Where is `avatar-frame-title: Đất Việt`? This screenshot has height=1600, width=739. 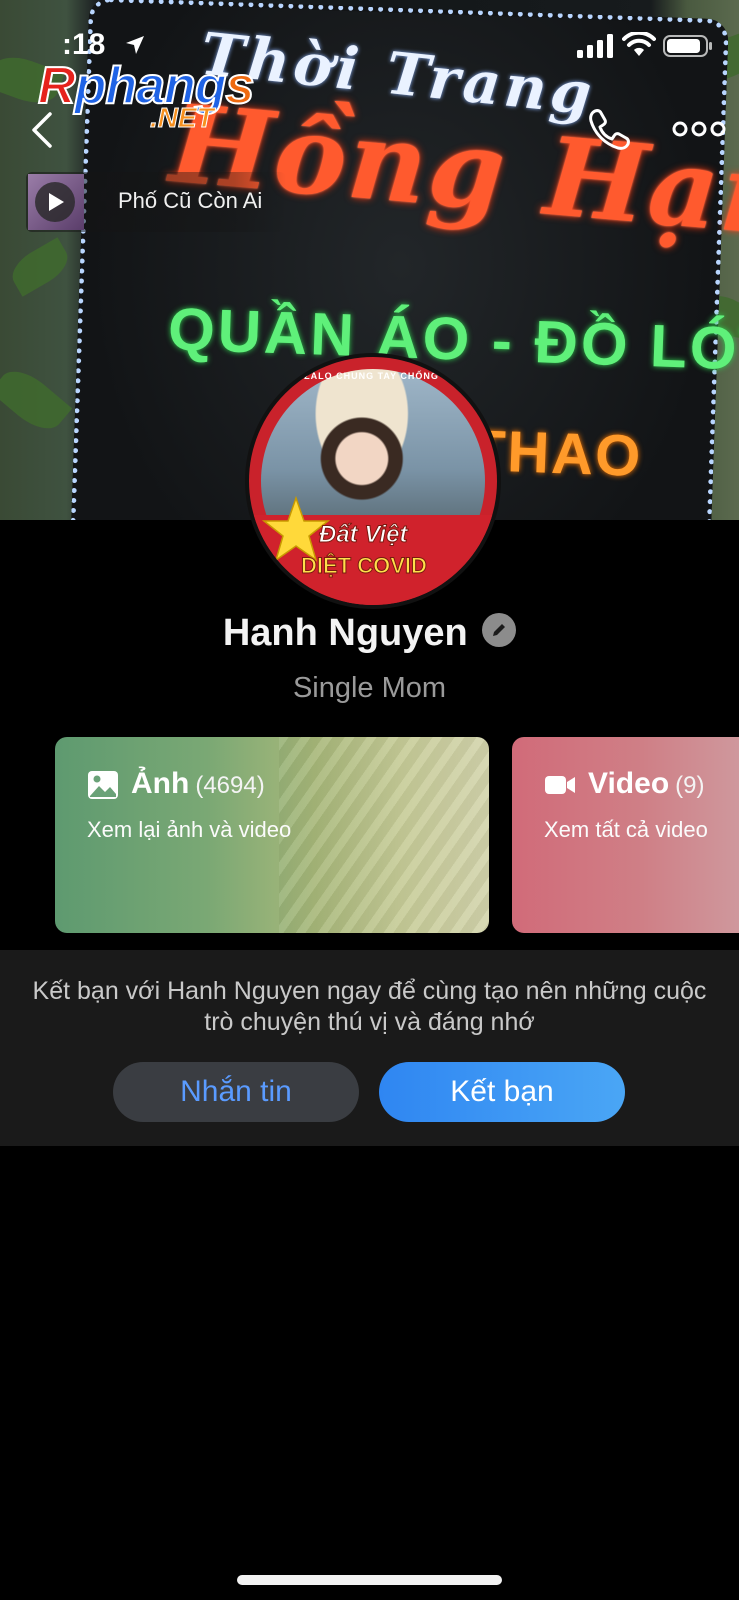 avatar-frame-title: Đất Việt is located at coordinates (363, 535).